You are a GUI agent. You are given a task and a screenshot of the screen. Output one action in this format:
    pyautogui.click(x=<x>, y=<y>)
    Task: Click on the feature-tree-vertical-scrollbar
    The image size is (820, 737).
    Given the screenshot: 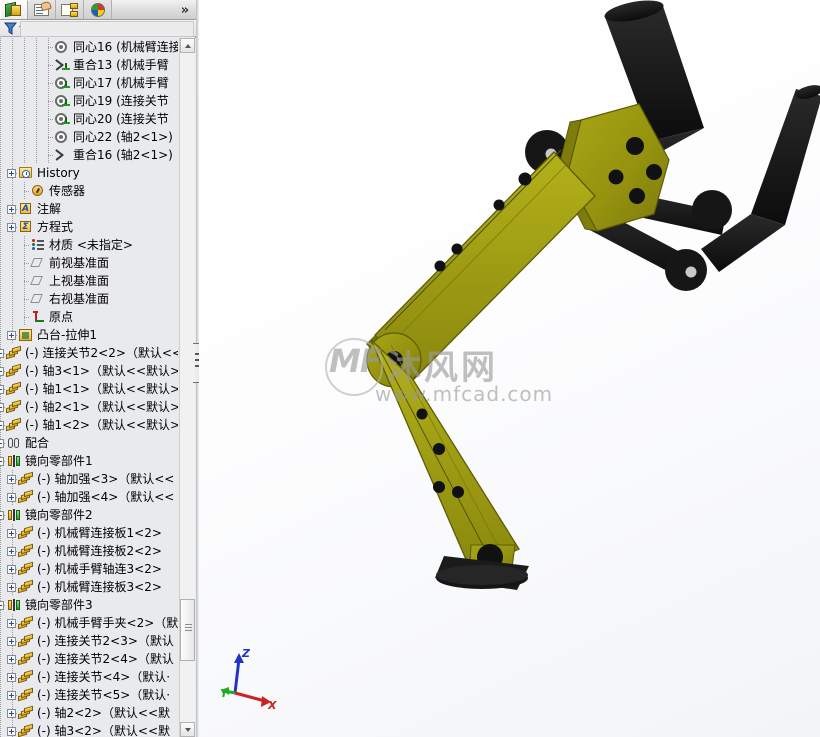 What is the action you would take?
    pyautogui.click(x=187, y=387)
    